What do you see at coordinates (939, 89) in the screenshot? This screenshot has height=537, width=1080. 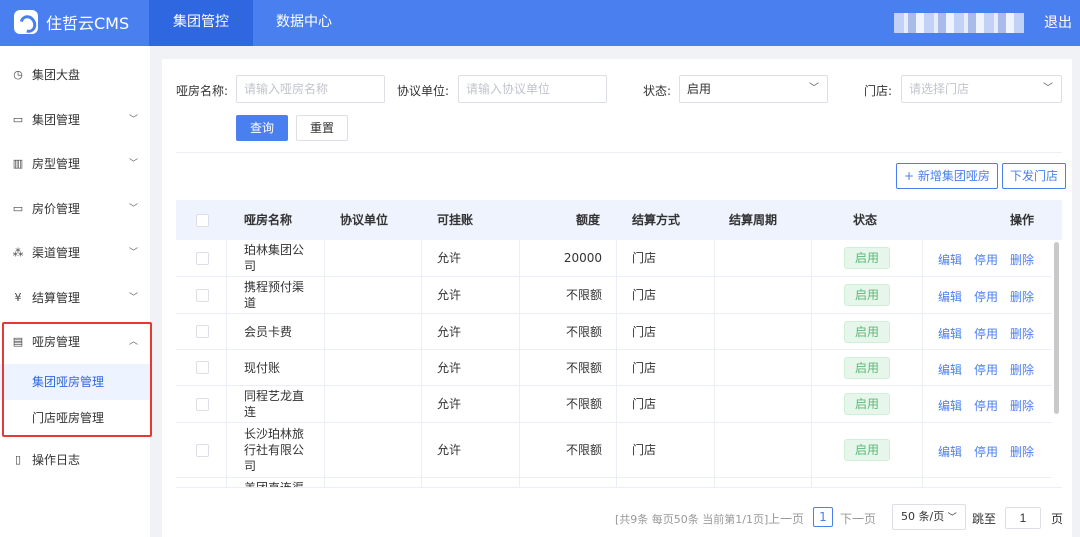 I see `store-select-placeholder: 请选择门店` at bounding box center [939, 89].